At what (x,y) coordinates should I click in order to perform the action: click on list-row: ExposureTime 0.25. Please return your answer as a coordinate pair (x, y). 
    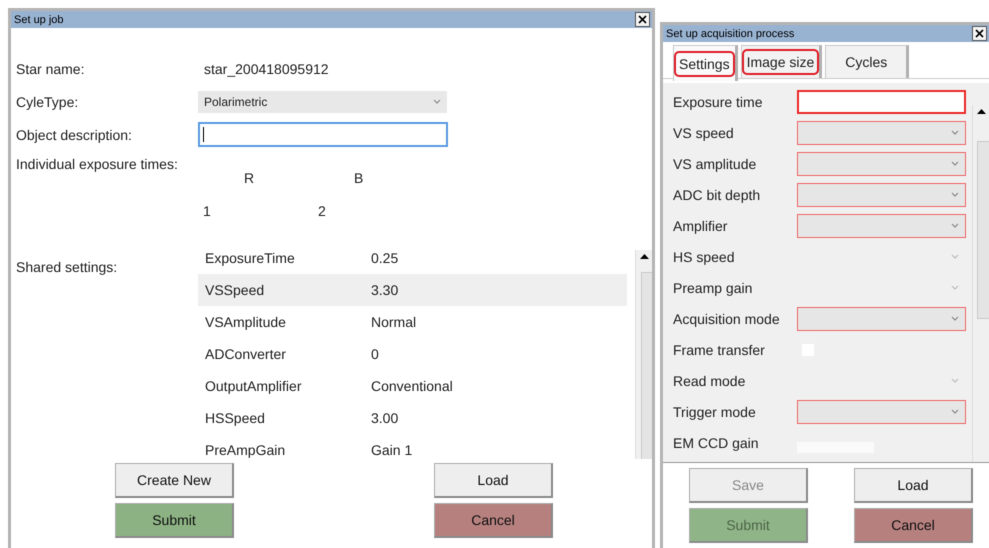
    Looking at the image, I should click on (412, 258).